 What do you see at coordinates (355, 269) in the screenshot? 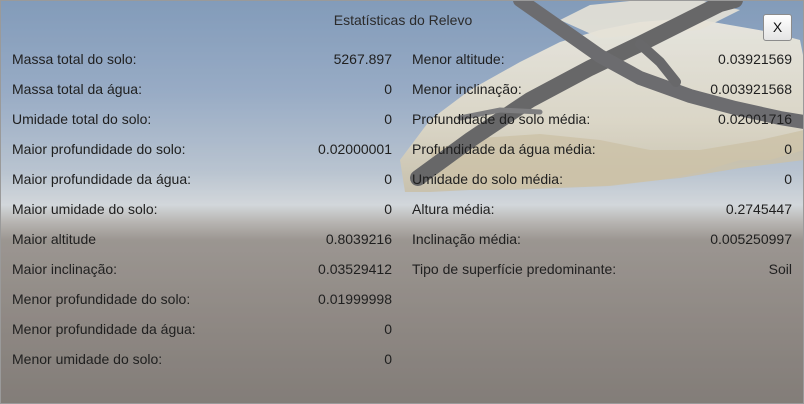
I see `stat-value: 0.03529412` at bounding box center [355, 269].